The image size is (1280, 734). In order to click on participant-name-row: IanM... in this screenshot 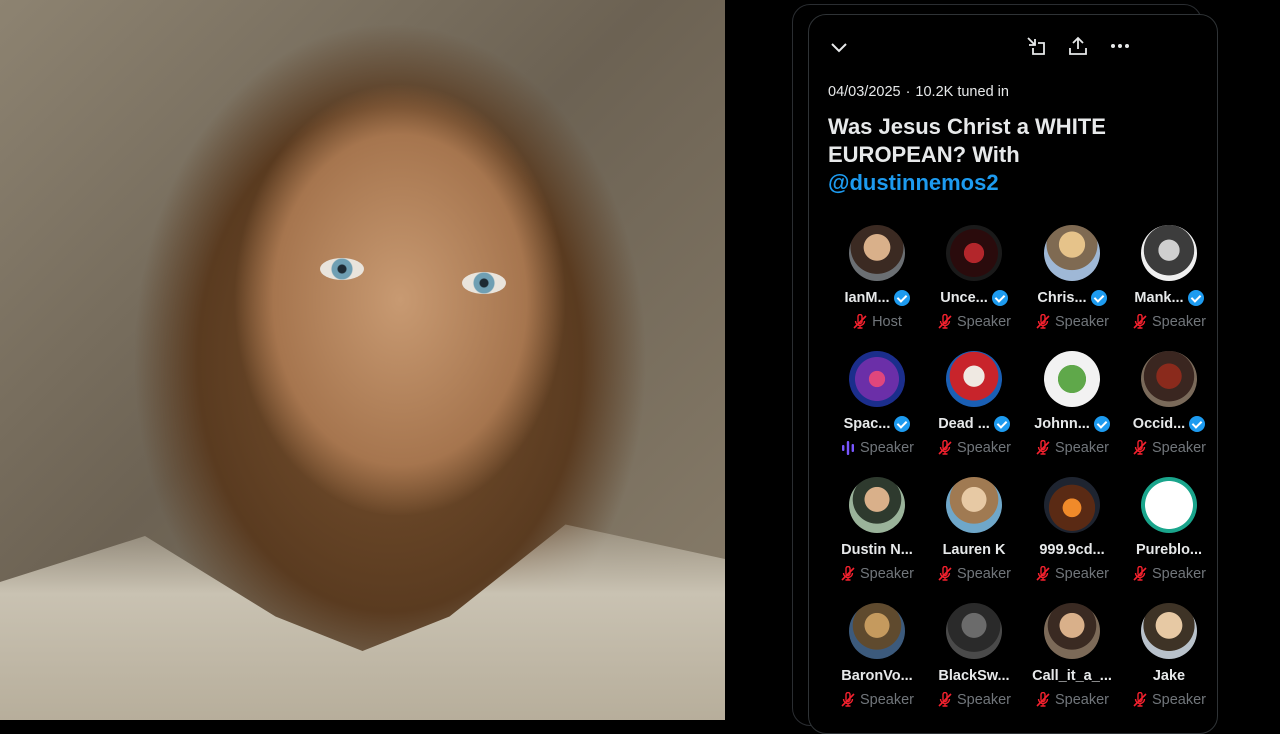, I will do `click(877, 298)`.